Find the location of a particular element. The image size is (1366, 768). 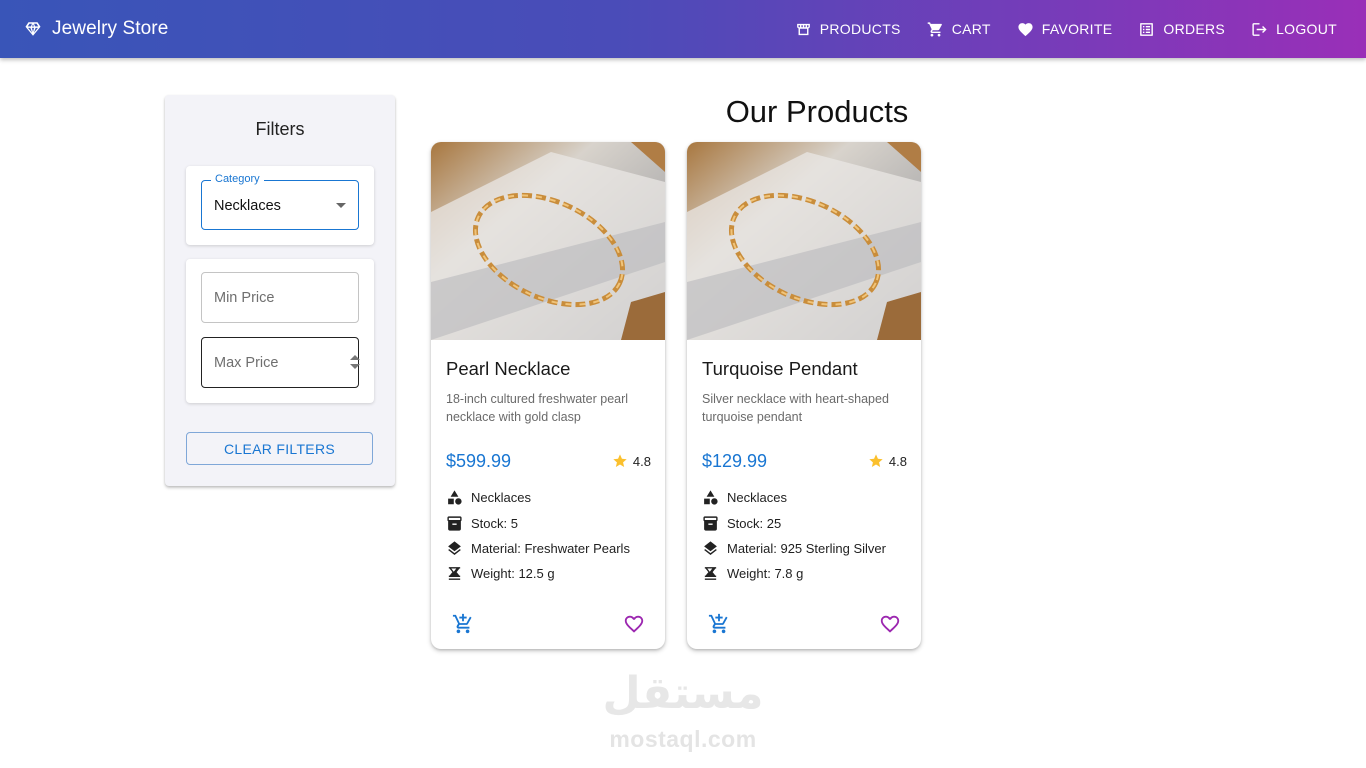

category-select: Category Necklaces is located at coordinates (280, 201).